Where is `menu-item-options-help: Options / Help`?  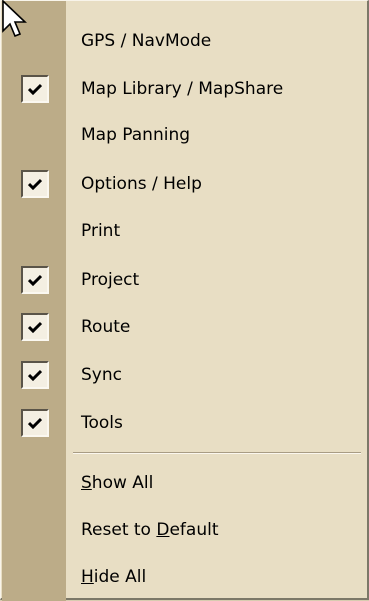
menu-item-options-help: Options / Help is located at coordinates (184, 184).